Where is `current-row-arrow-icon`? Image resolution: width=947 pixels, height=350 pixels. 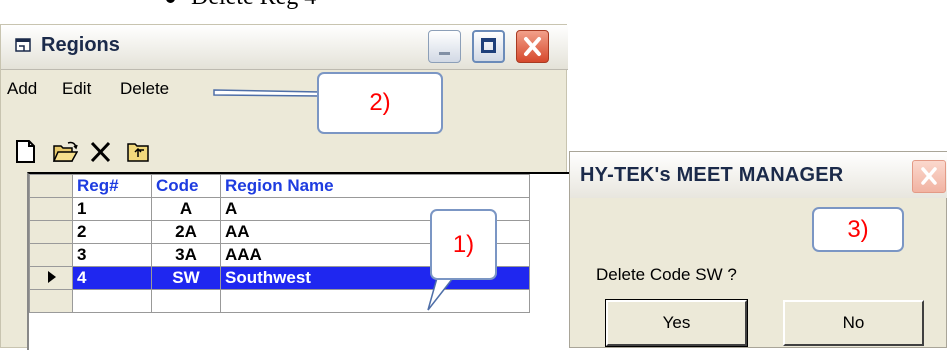
current-row-arrow-icon is located at coordinates (52, 277).